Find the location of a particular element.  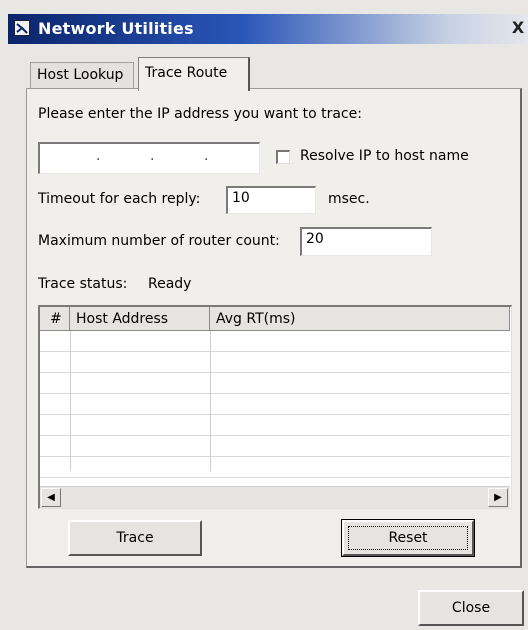

timeout-unit-label: msec. is located at coordinates (349, 199).